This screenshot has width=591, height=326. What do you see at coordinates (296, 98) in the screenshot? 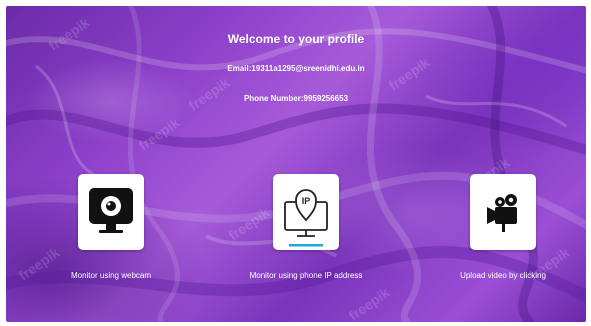
I see `phone-text: Phone Number:9959256653` at bounding box center [296, 98].